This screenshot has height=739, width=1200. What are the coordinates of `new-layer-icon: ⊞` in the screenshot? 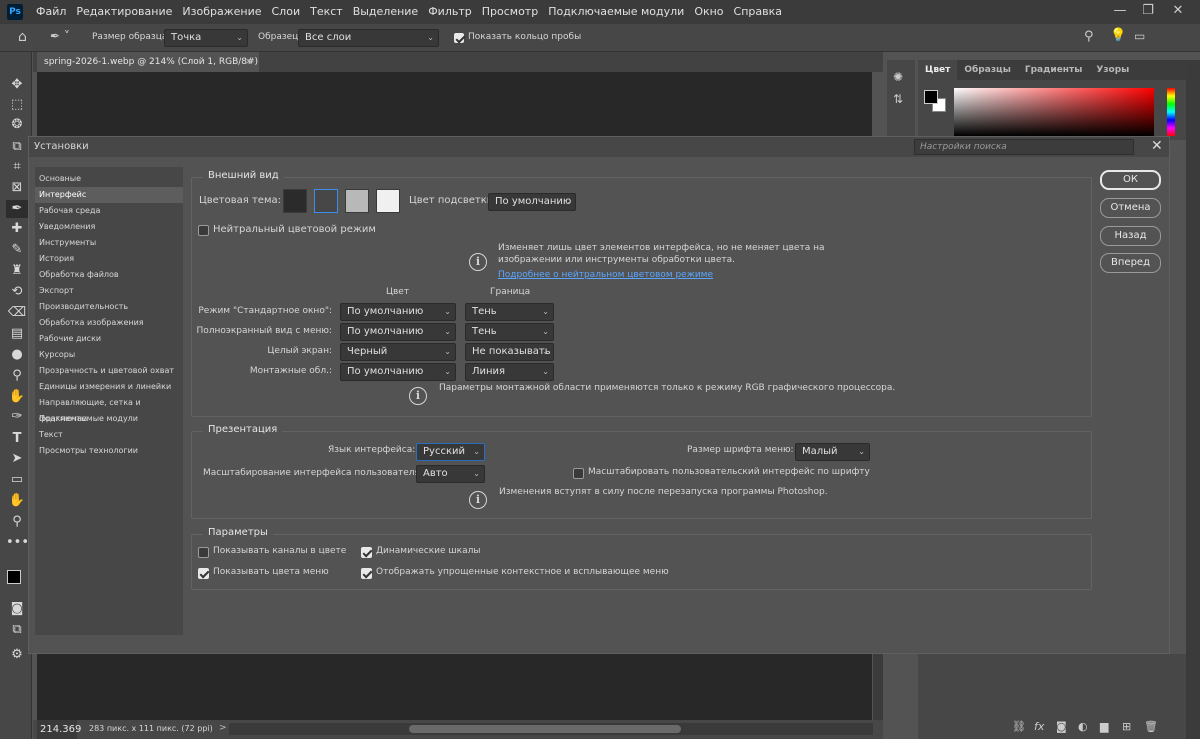 It's located at (1126, 726).